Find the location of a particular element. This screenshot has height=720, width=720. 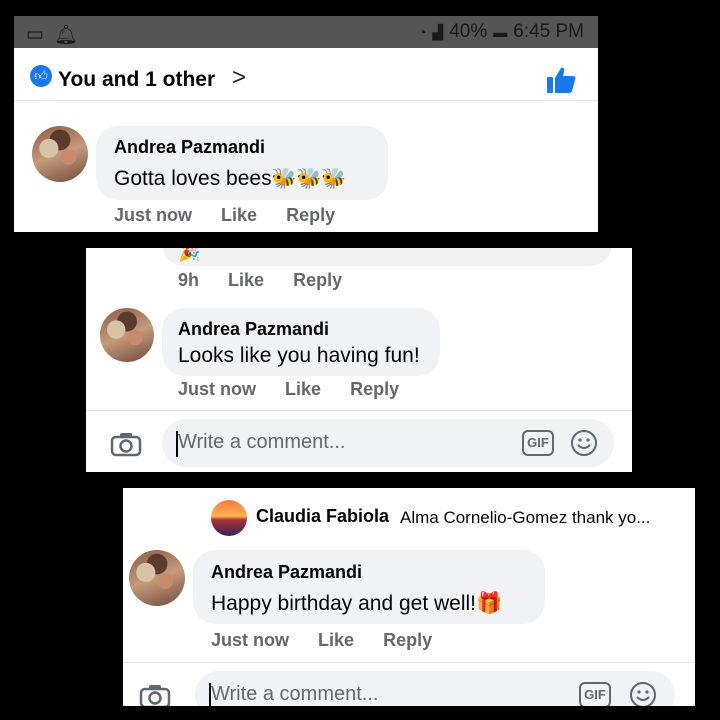

comment-time: 9h is located at coordinates (189, 280).